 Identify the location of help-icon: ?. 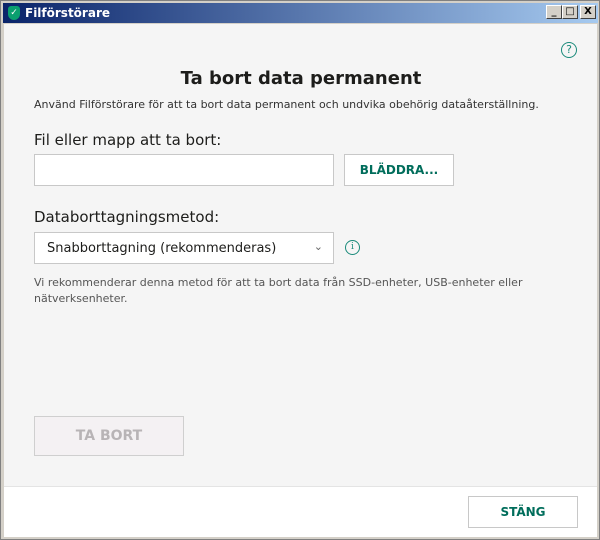
(569, 50).